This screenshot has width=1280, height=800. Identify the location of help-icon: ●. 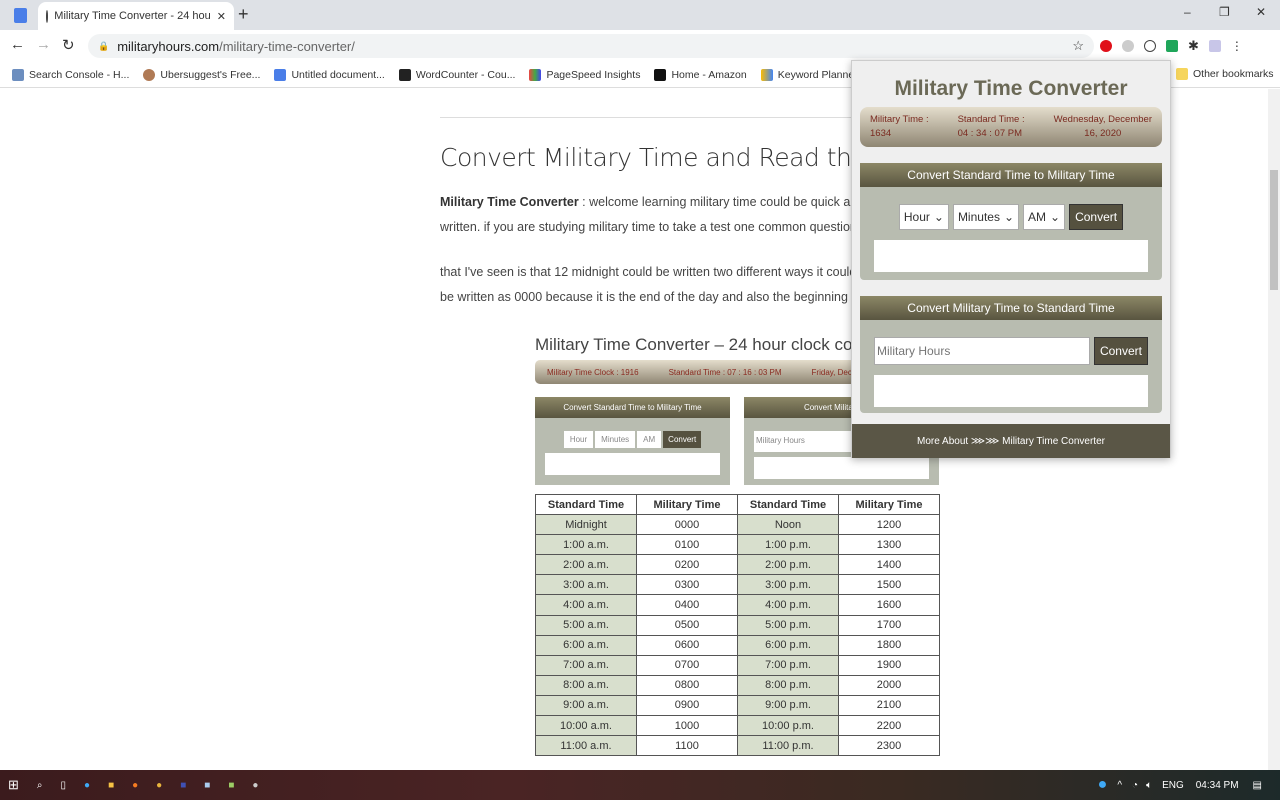
(1103, 785).